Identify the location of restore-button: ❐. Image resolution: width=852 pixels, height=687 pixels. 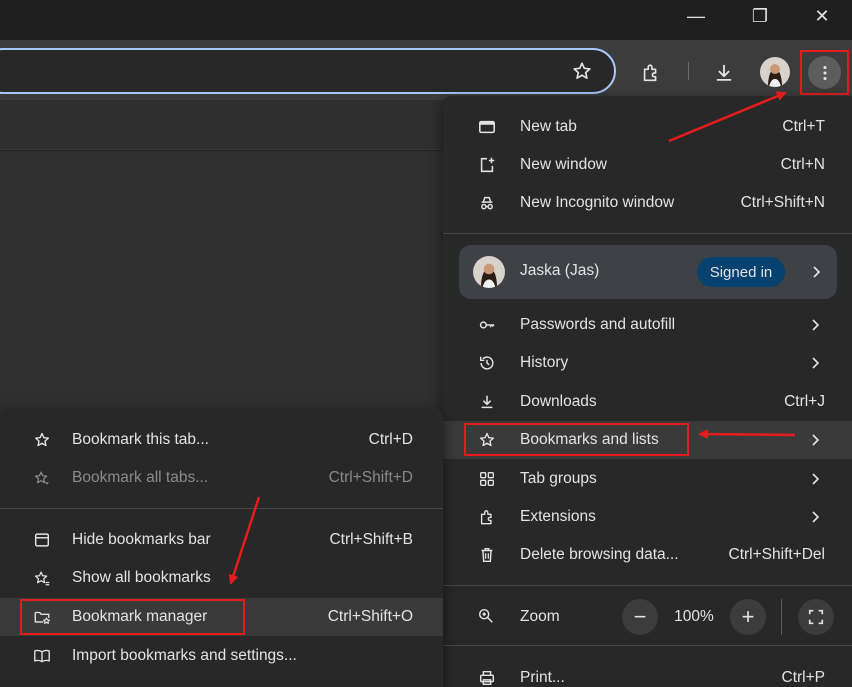
(760, 16).